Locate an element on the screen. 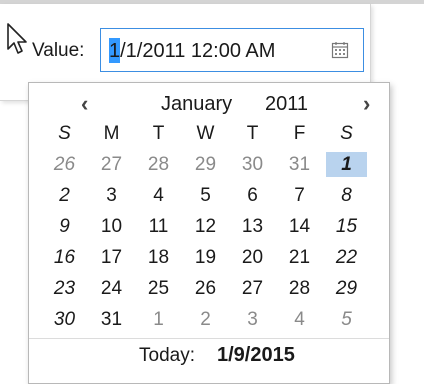 The height and width of the screenshot is (384, 424). calendar-icon is located at coordinates (340, 50).